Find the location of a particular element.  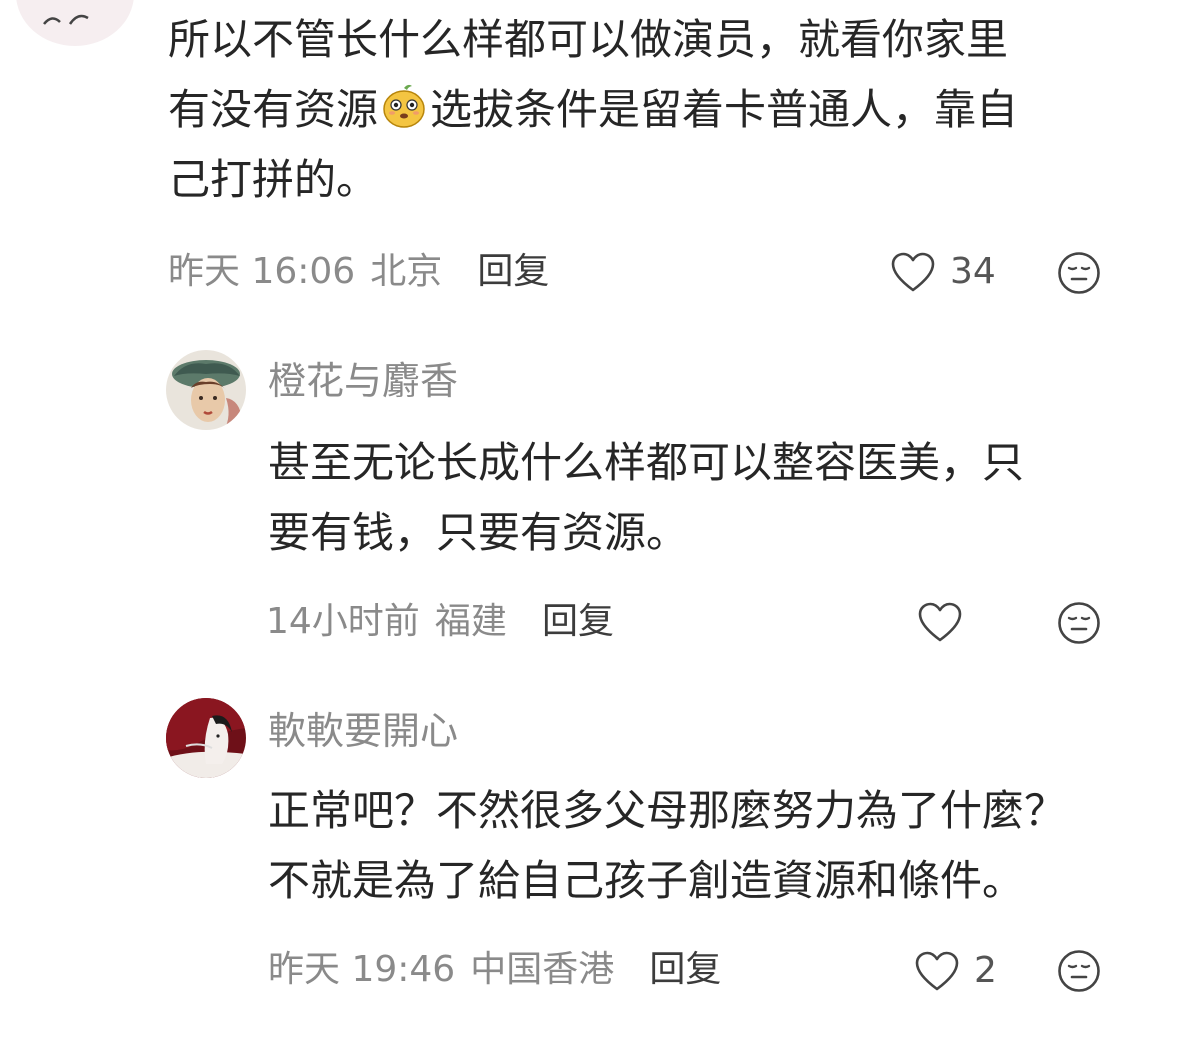

comment-location: 中国香港 is located at coordinates (542, 969).